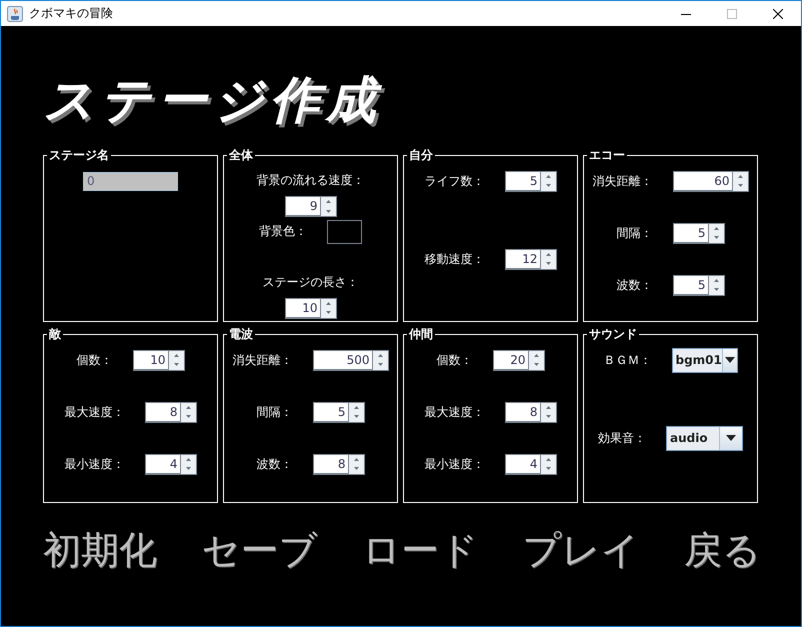 This screenshot has height=627, width=802. Describe the element at coordinates (454, 181) in the screenshot. I see `field-label: ライフ数：` at that location.